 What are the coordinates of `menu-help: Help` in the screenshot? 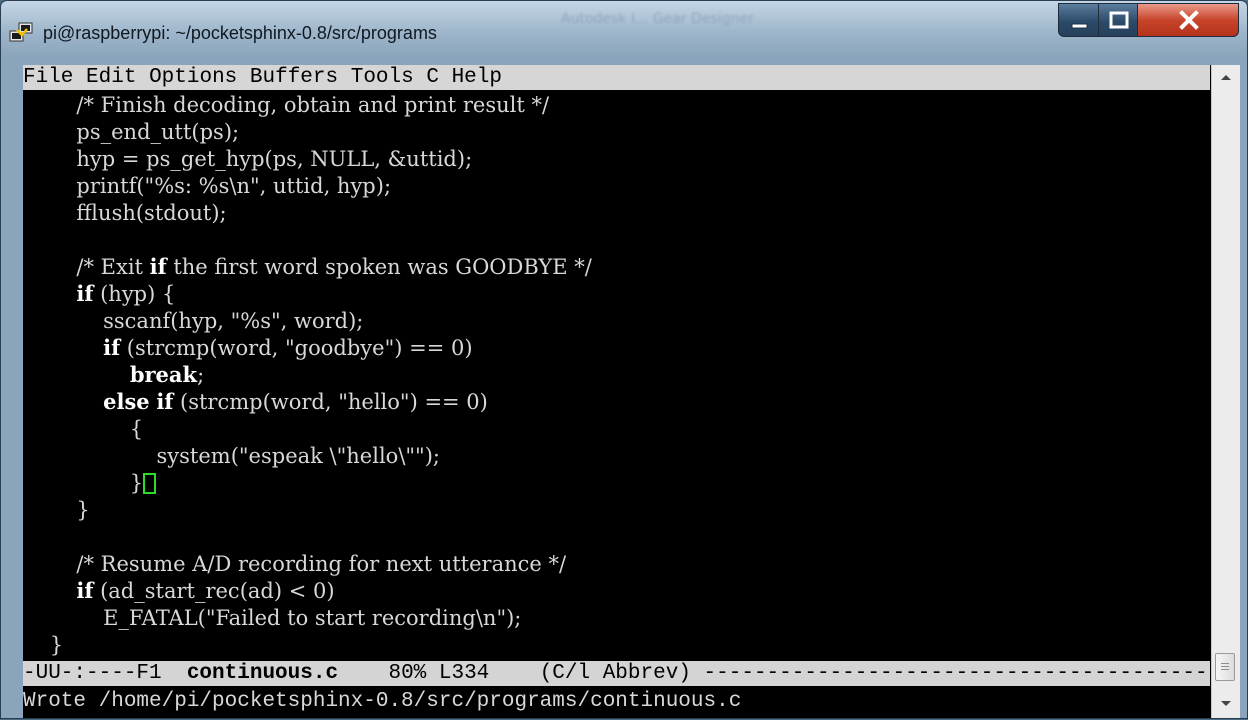 It's located at (477, 77).